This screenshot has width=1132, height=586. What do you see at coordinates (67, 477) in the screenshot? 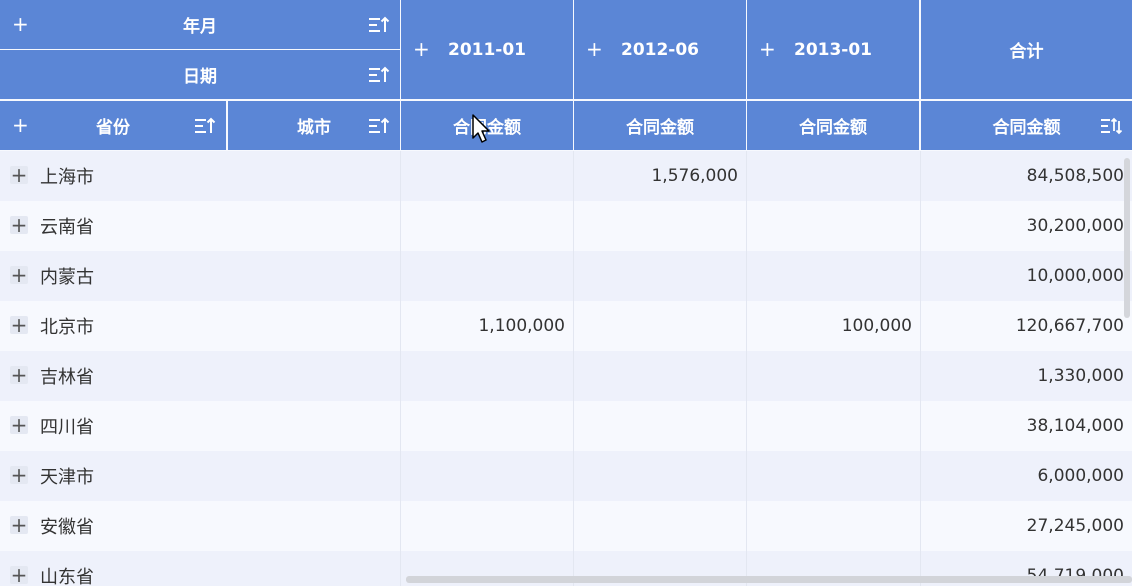
I see `province-name: 天津市` at bounding box center [67, 477].